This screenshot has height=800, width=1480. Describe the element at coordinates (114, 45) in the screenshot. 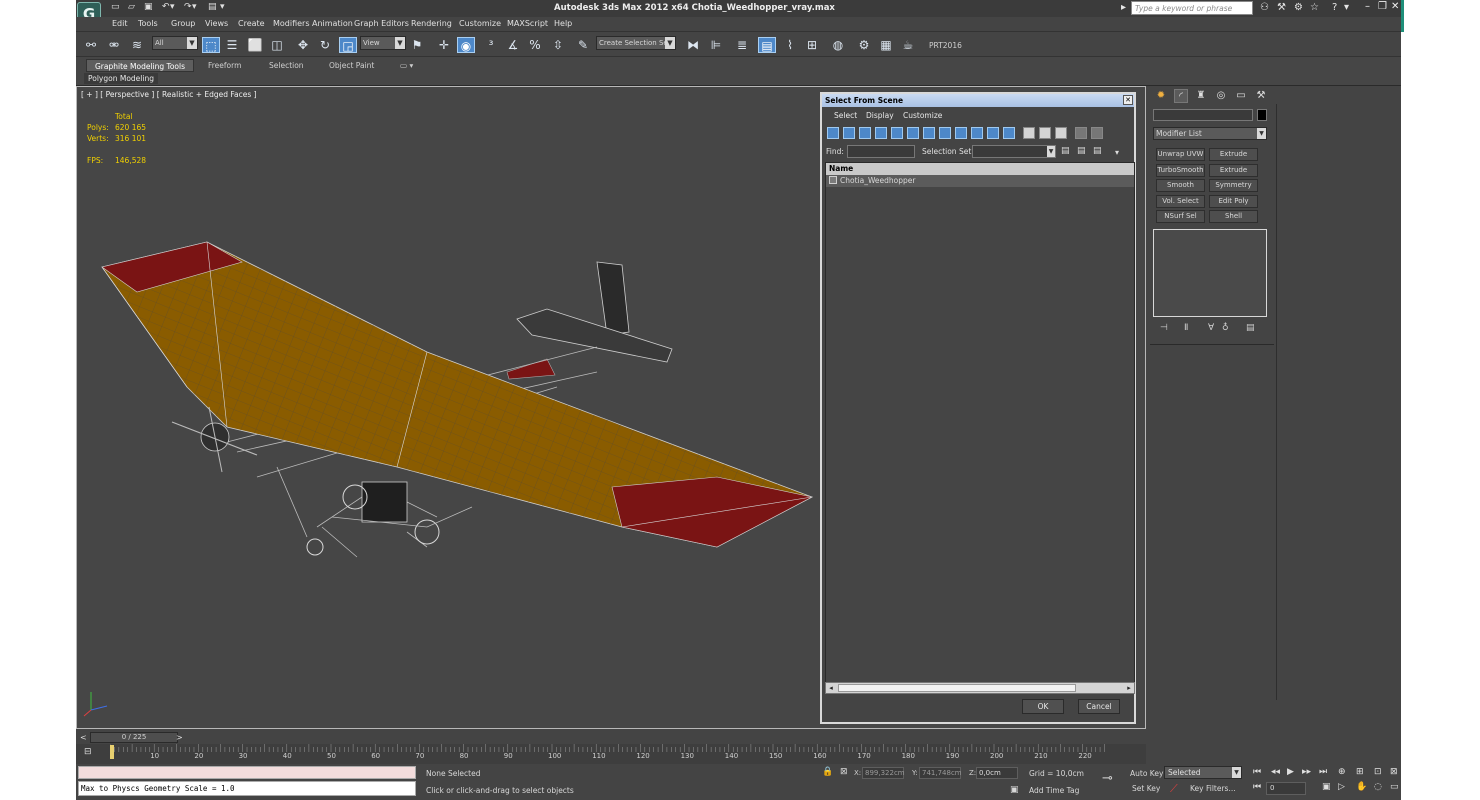

I see `unlink-icon: ⚮` at that location.